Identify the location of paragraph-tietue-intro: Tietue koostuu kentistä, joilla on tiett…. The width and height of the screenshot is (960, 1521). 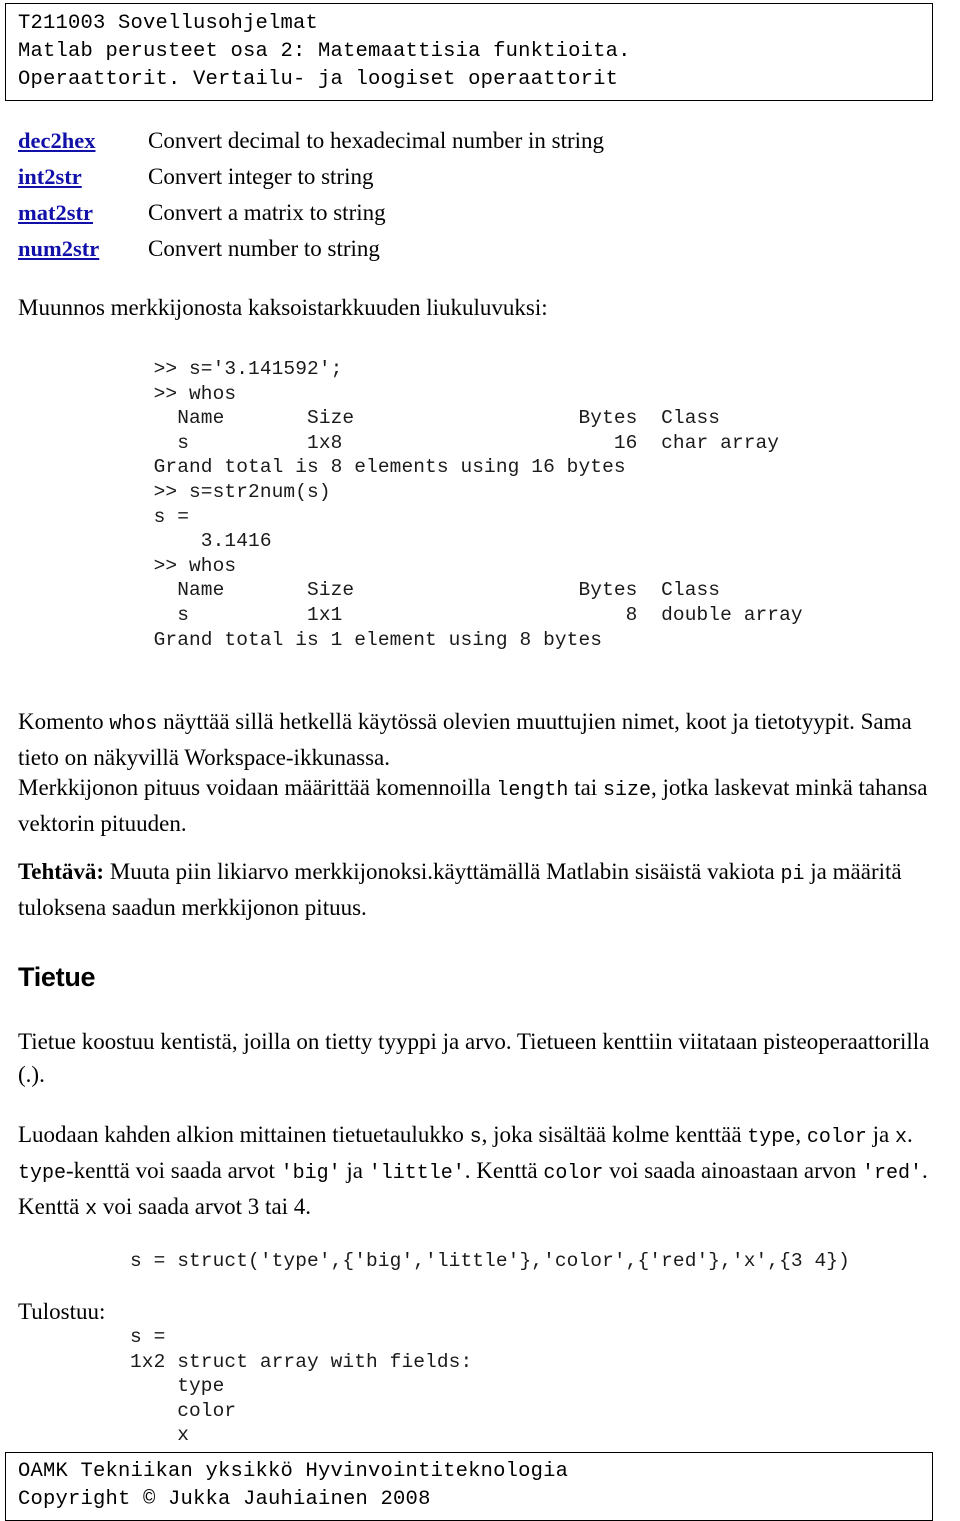
(474, 1058).